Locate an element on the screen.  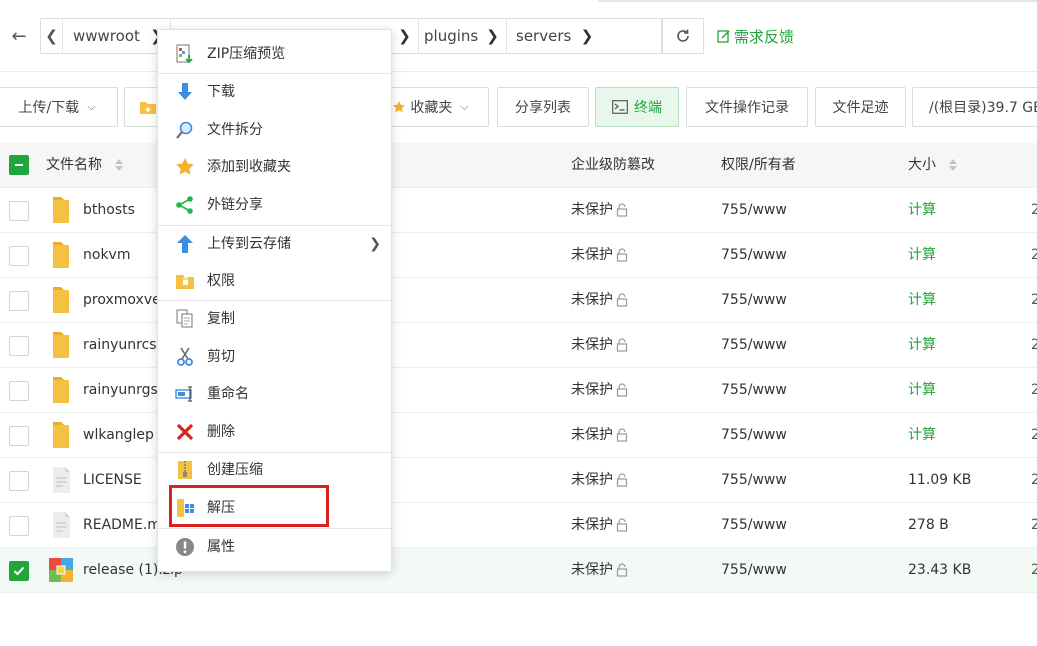
share-icon is located at coordinates (185, 205).